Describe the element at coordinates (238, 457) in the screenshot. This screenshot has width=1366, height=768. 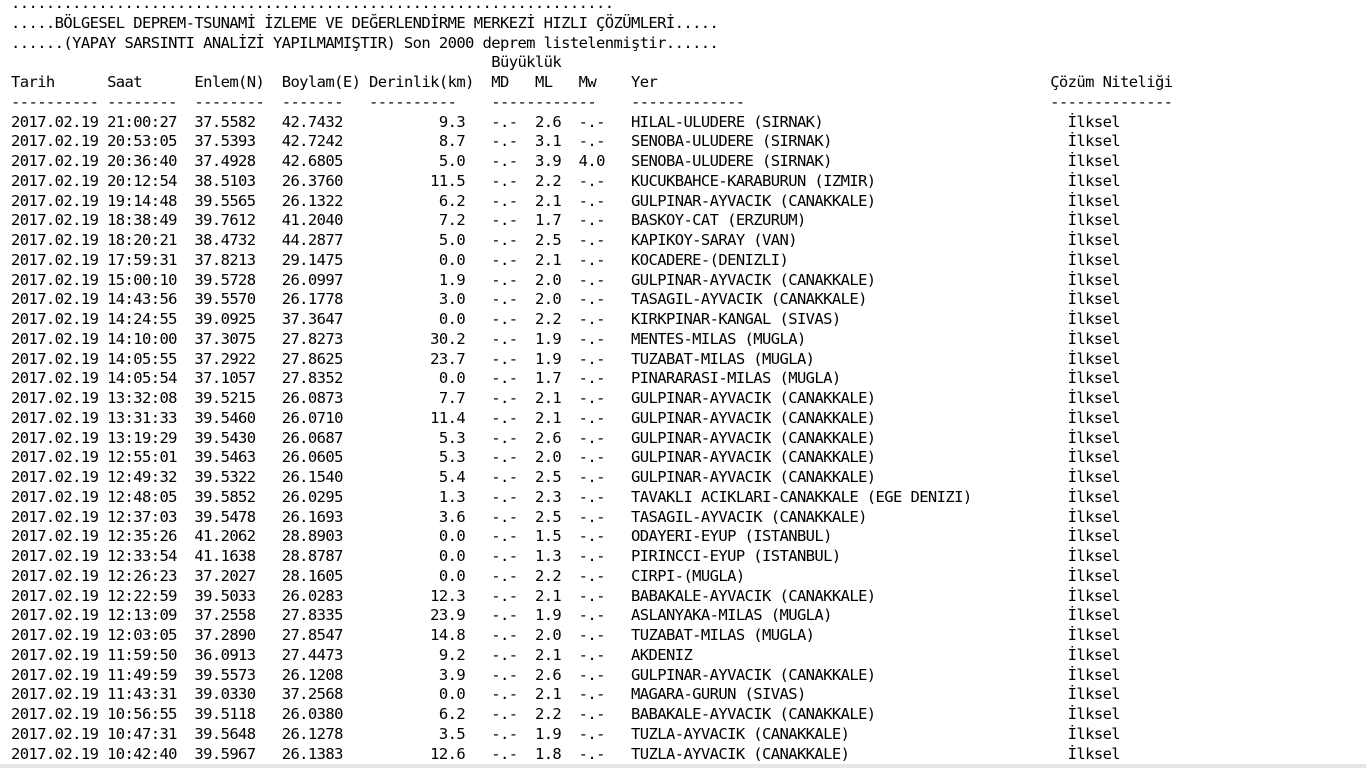
I see `cell-lat: 39.5463` at that location.